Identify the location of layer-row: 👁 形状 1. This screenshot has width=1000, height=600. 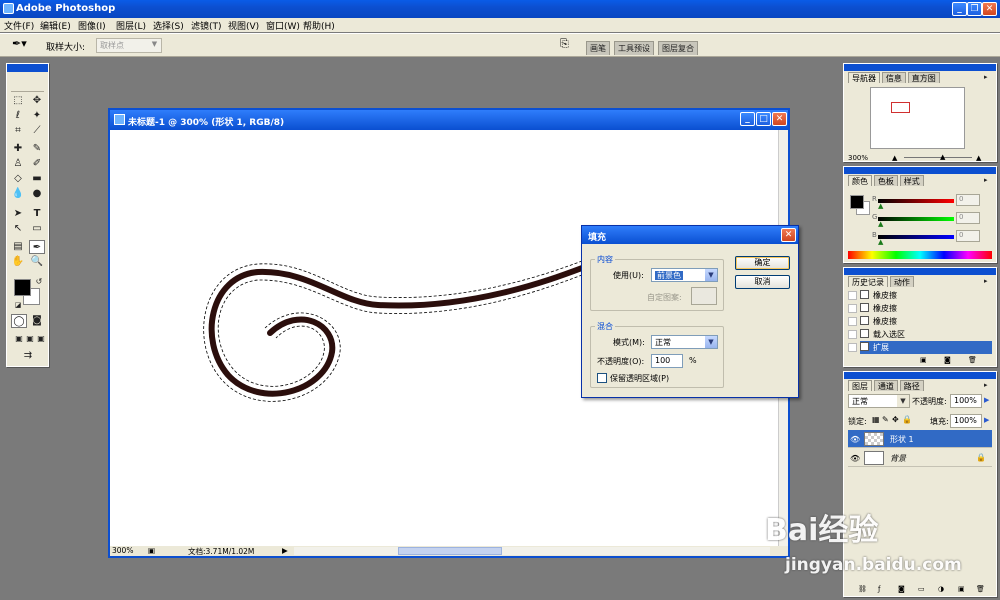
(920, 439).